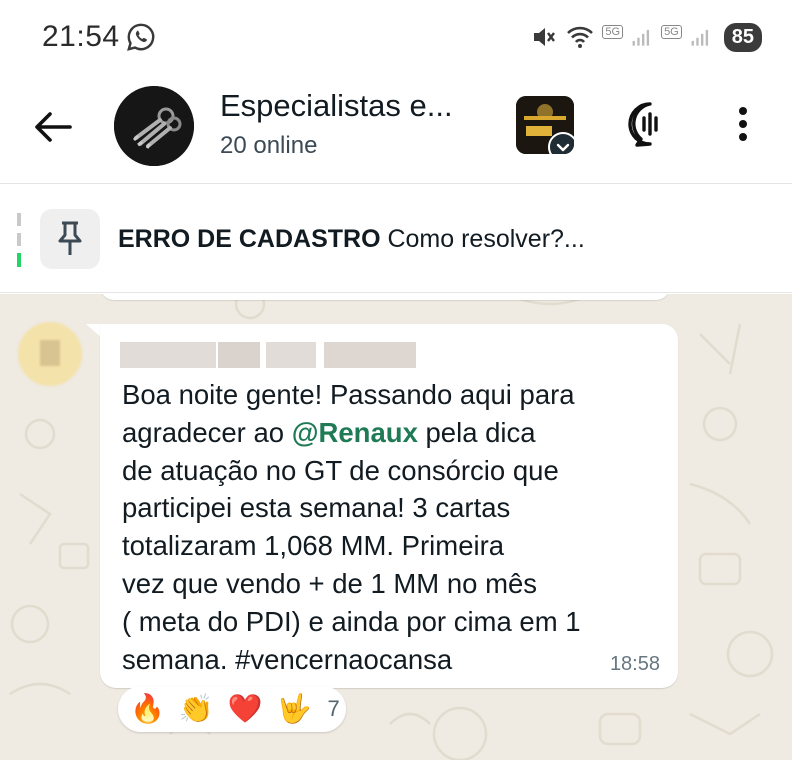 The width and height of the screenshot is (792, 760). I want to click on heart-emoji: ❤️, so click(245, 708).